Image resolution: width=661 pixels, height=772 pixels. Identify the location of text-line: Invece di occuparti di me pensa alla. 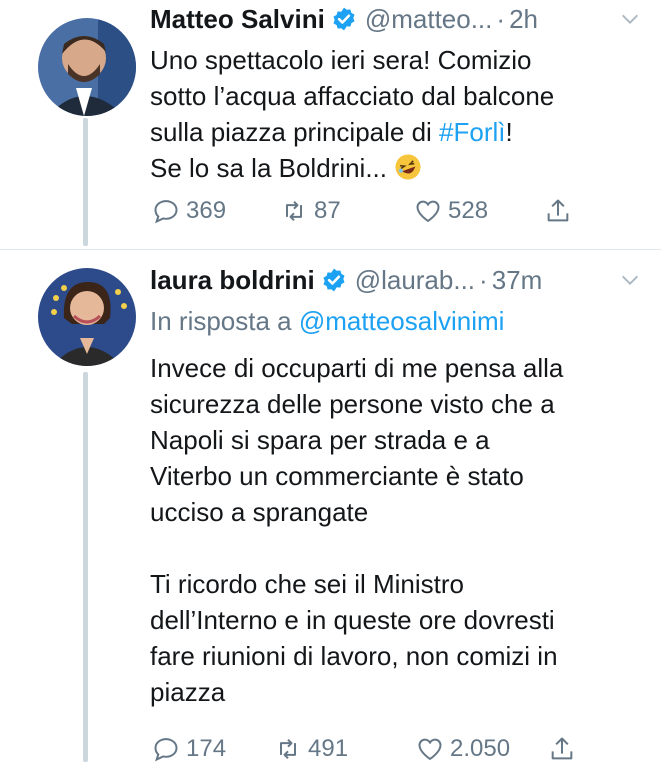
(357, 368).